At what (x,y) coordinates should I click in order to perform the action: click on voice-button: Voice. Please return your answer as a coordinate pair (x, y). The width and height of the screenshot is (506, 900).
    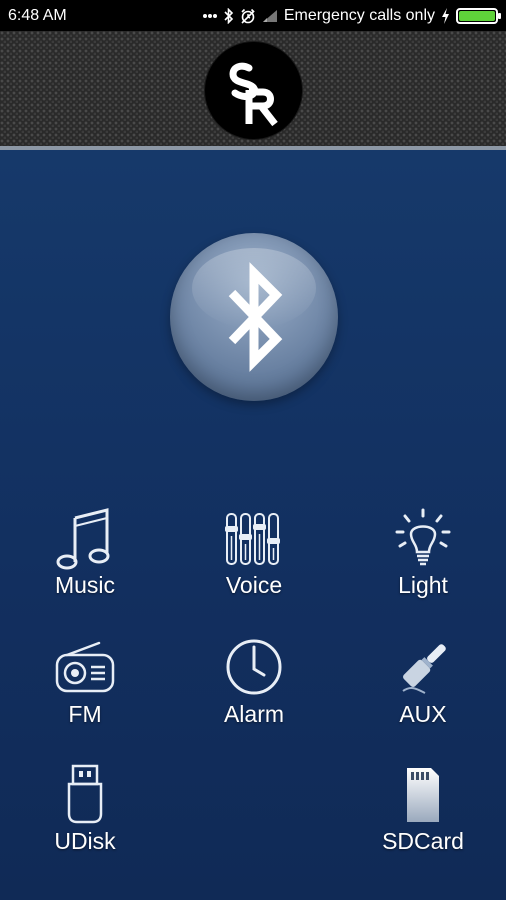
    Looking at the image, I should click on (254, 556).